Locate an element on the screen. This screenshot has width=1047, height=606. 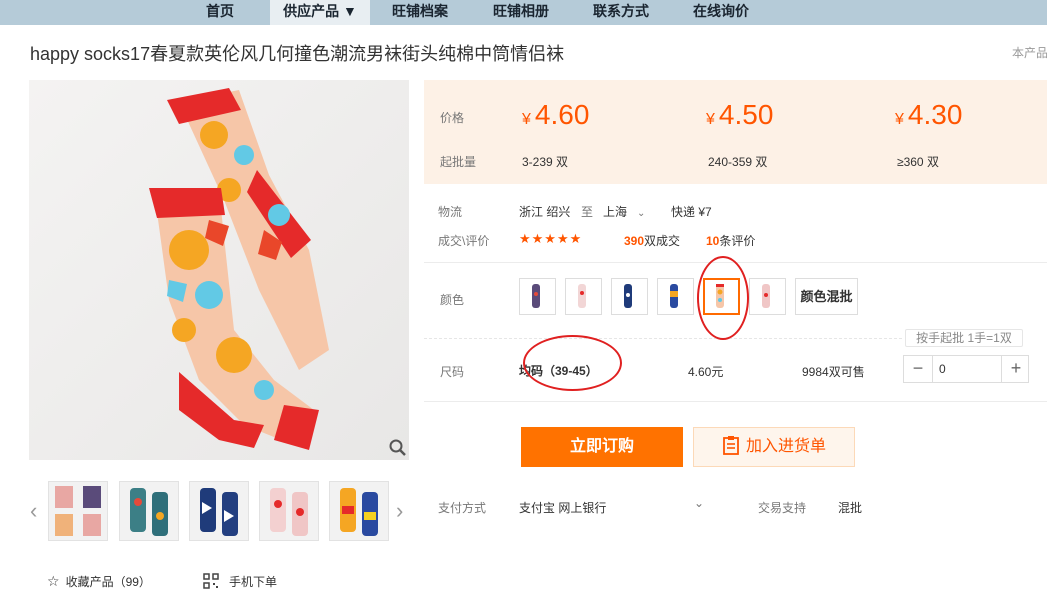
favorite-link: ☆ 收藏产品（99） is located at coordinates (99, 581).